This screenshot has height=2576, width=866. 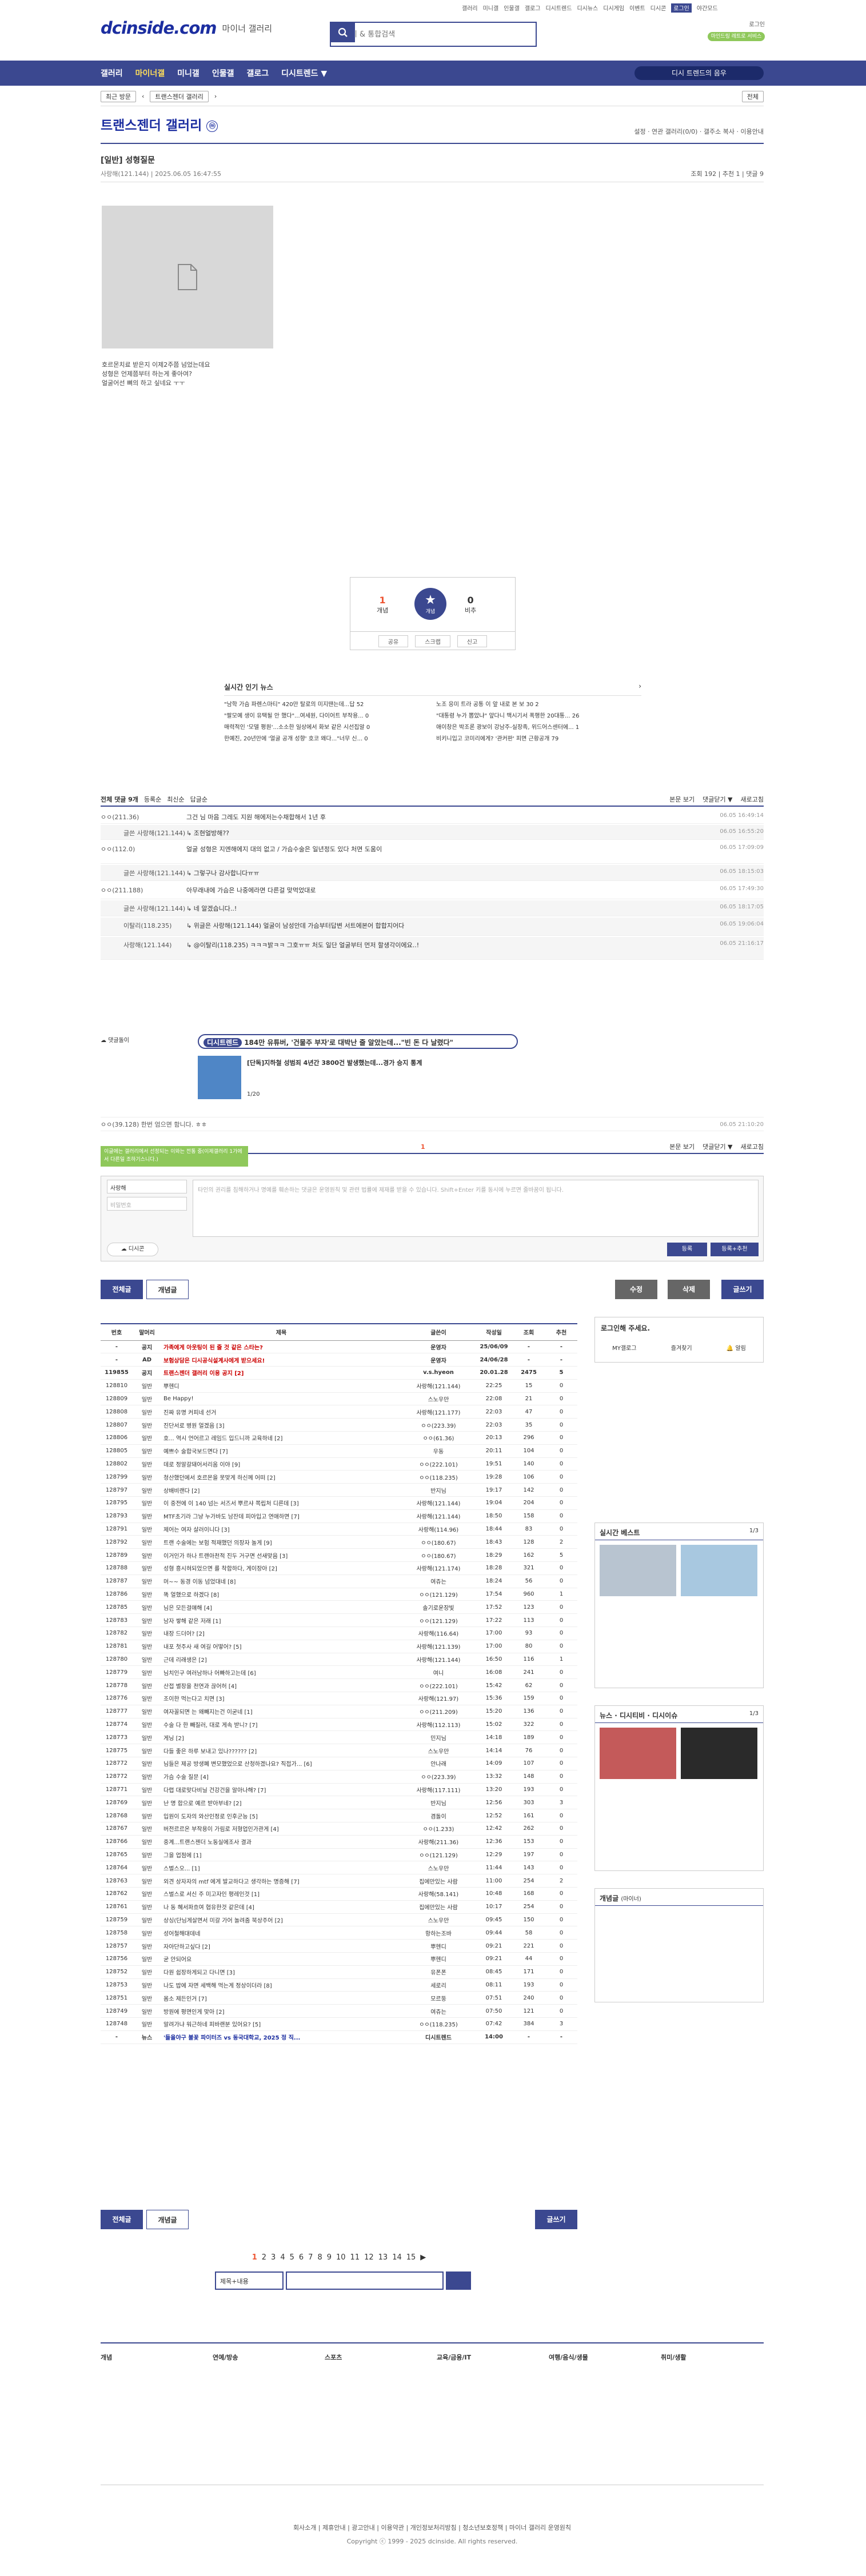 What do you see at coordinates (736, 36) in the screenshot?
I see `green-promo-button: 마인드링 레트로 서비스` at bounding box center [736, 36].